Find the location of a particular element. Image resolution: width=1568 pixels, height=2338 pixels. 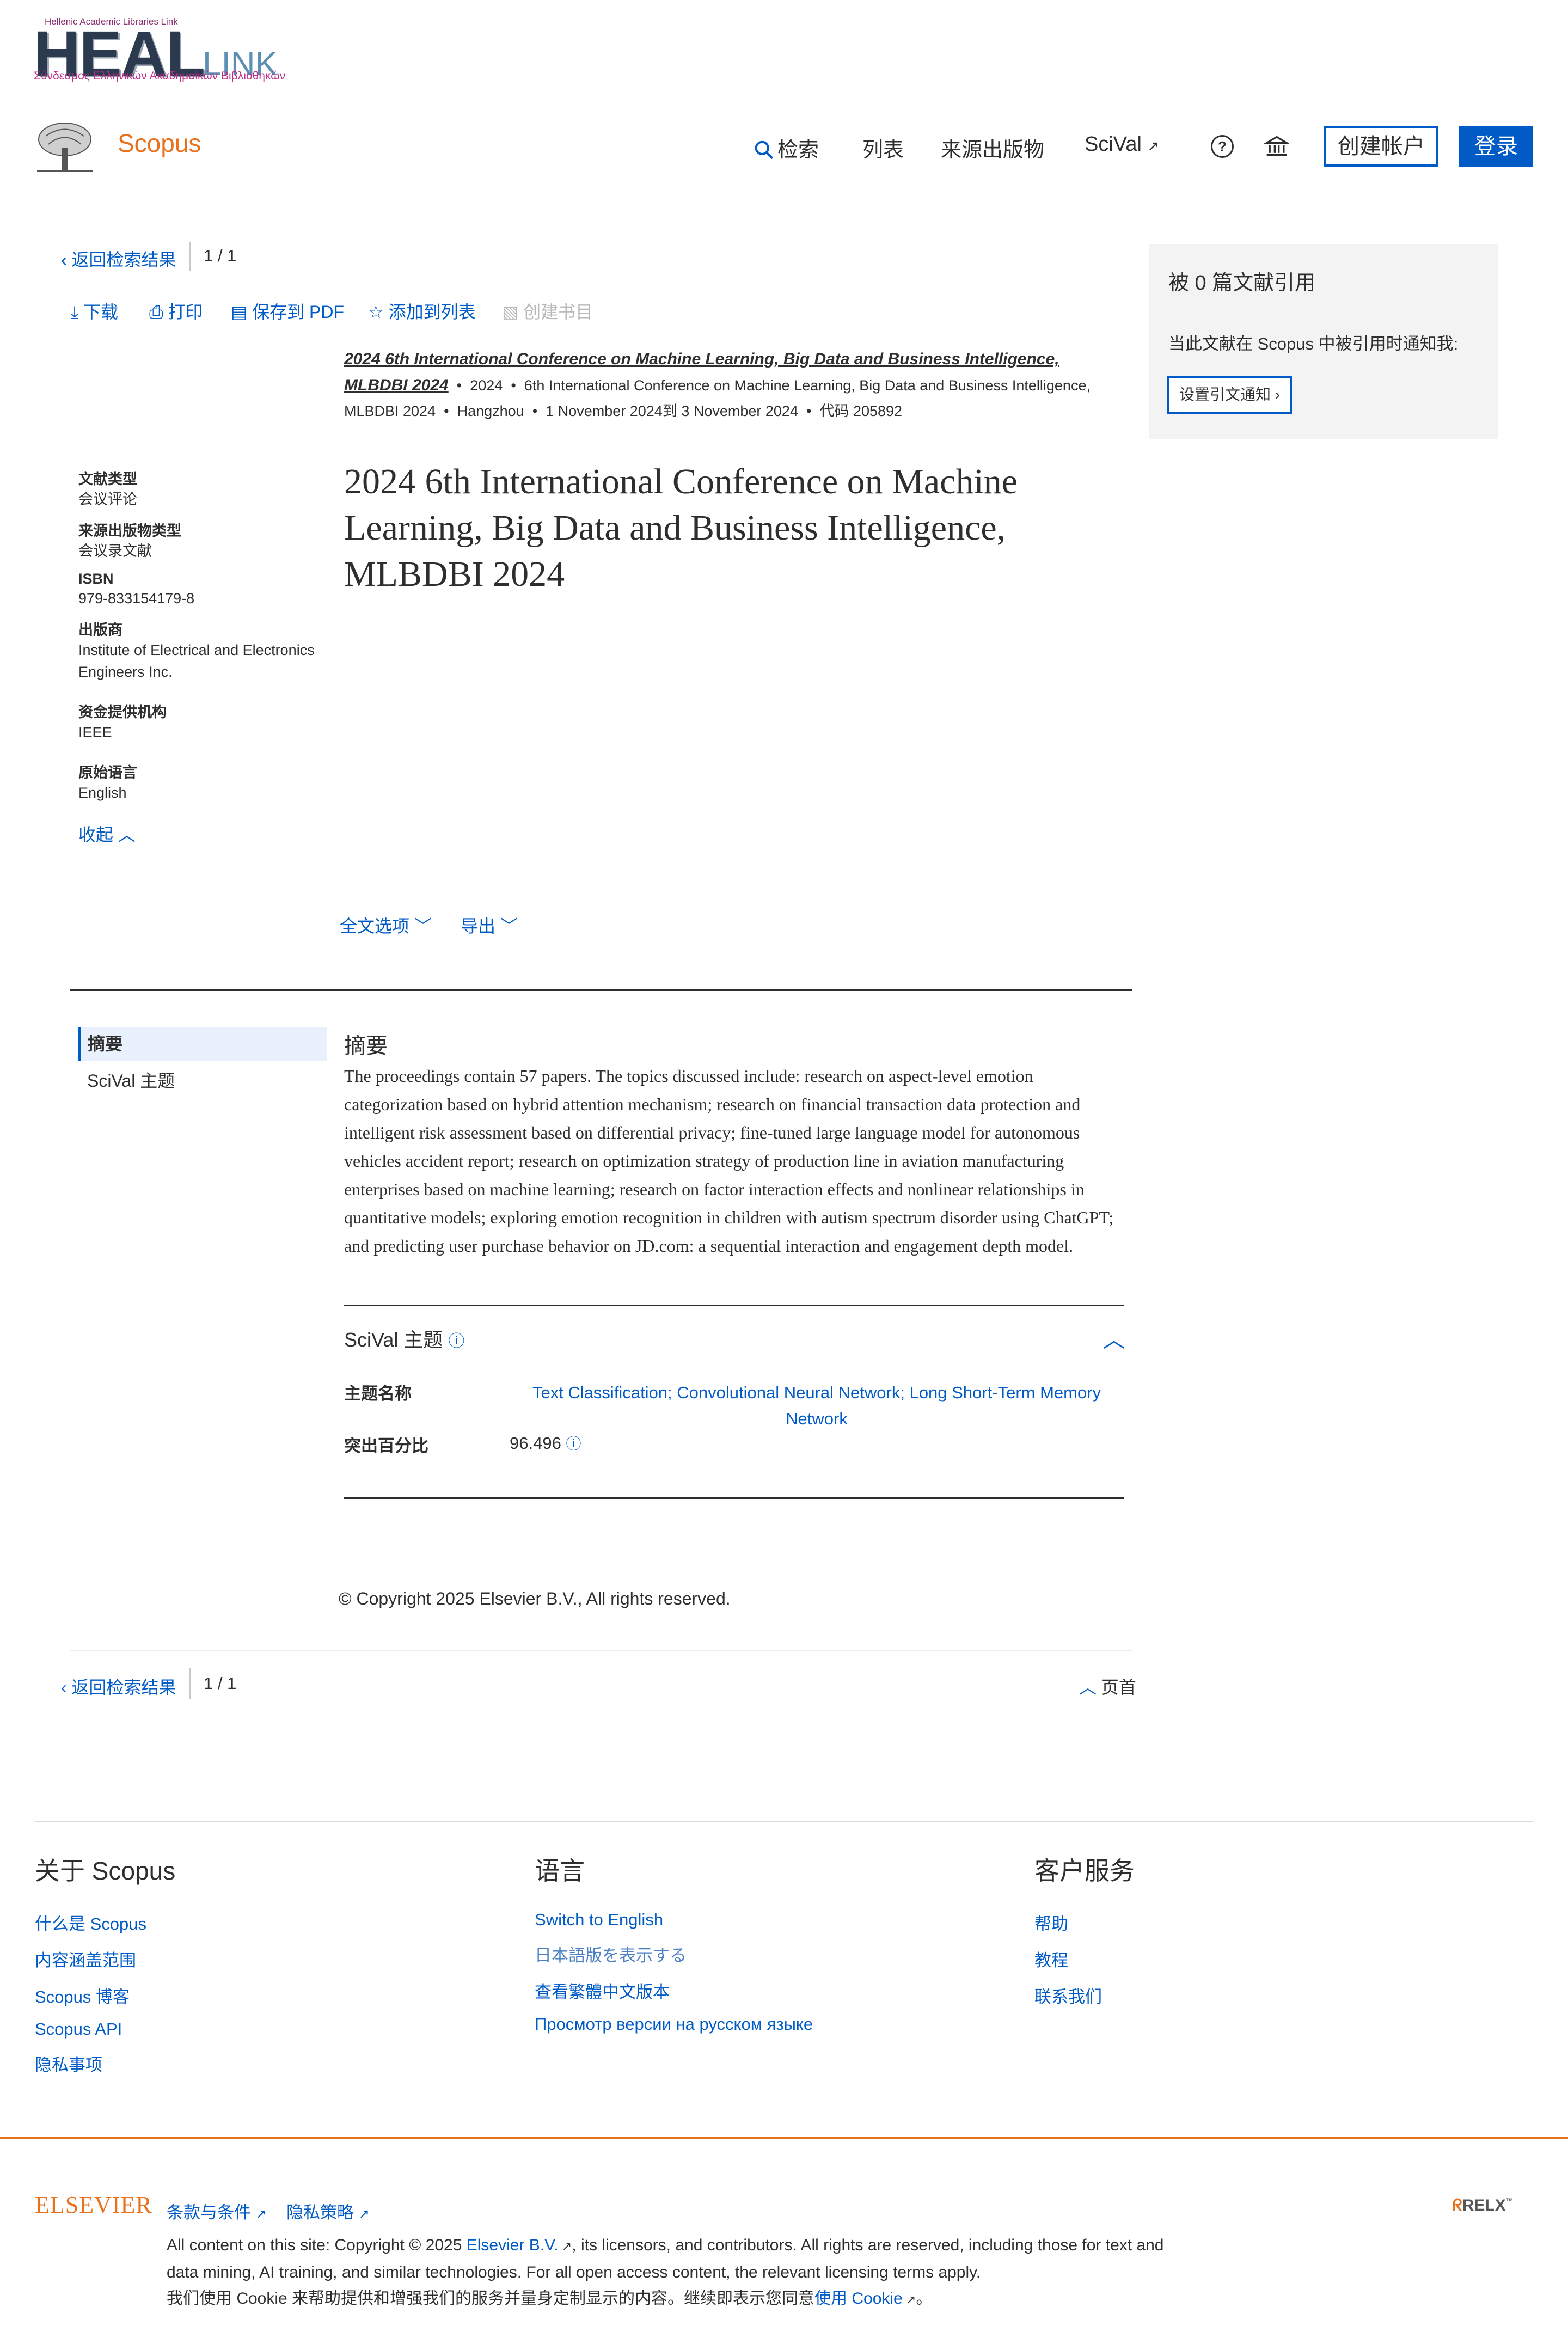

footer-link-tutorials: 教程 is located at coordinates (1252, 1959).